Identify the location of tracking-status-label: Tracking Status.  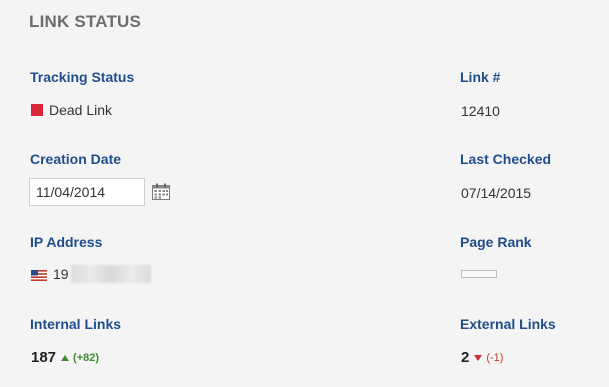
(82, 77).